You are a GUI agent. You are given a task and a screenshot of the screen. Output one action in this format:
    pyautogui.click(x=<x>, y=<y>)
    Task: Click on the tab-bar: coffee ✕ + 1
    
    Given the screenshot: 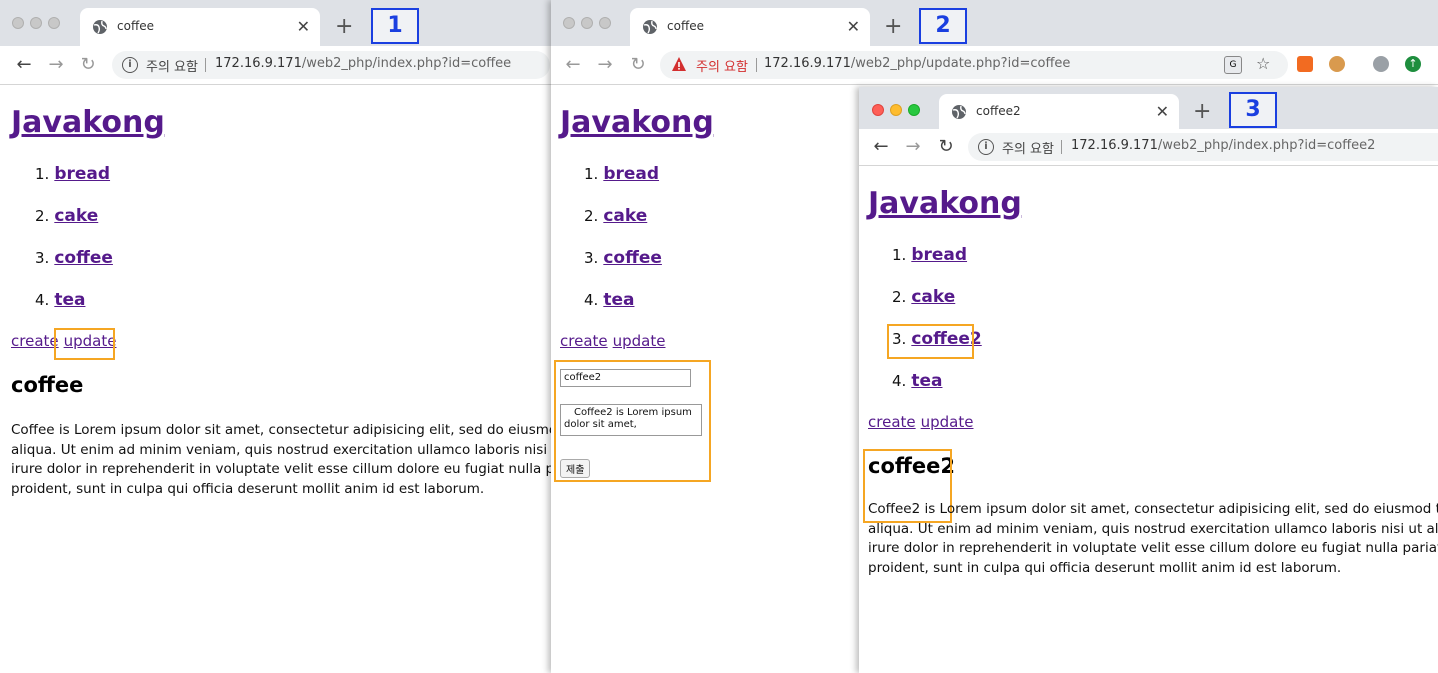 What is the action you would take?
    pyautogui.click(x=280, y=23)
    